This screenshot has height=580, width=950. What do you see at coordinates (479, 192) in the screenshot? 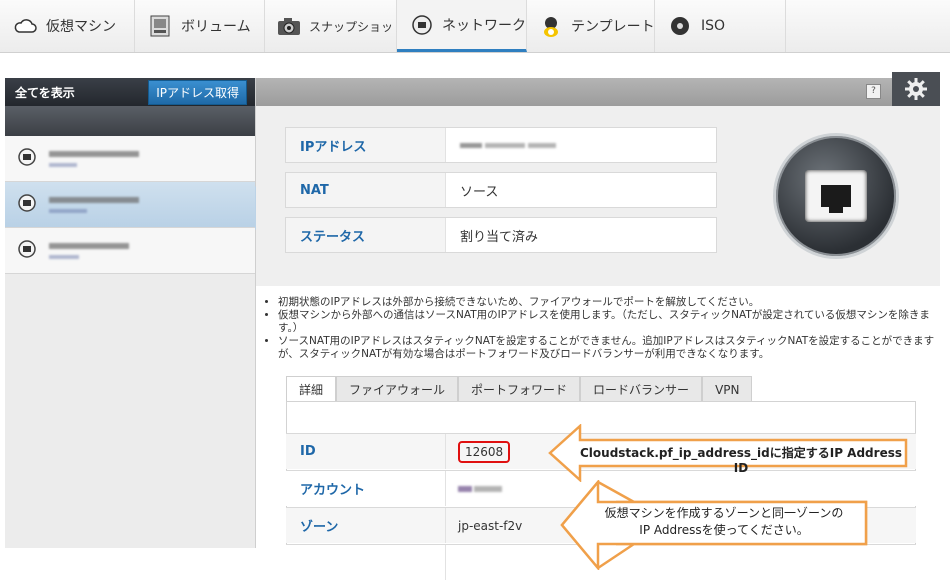
I see `field-value: ソース` at bounding box center [479, 192].